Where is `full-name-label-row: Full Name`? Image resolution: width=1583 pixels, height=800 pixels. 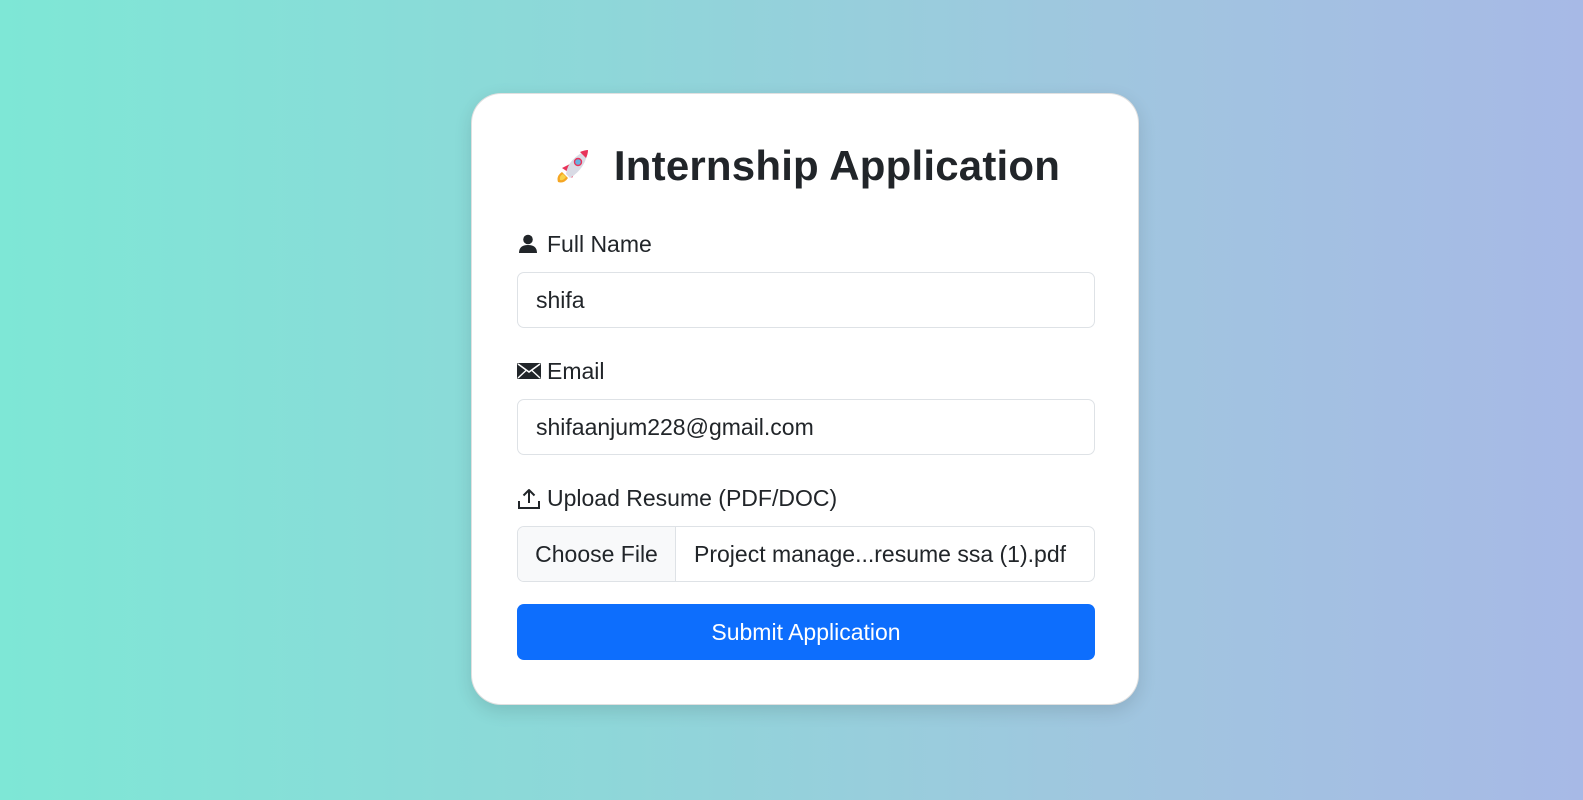
full-name-label-row: Full Name is located at coordinates (806, 244).